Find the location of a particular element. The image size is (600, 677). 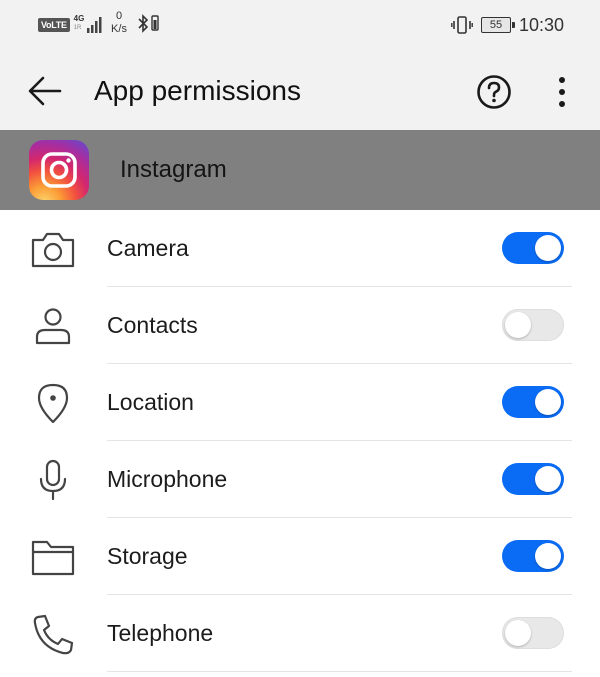

instagram-glyph-icon is located at coordinates (59, 170).